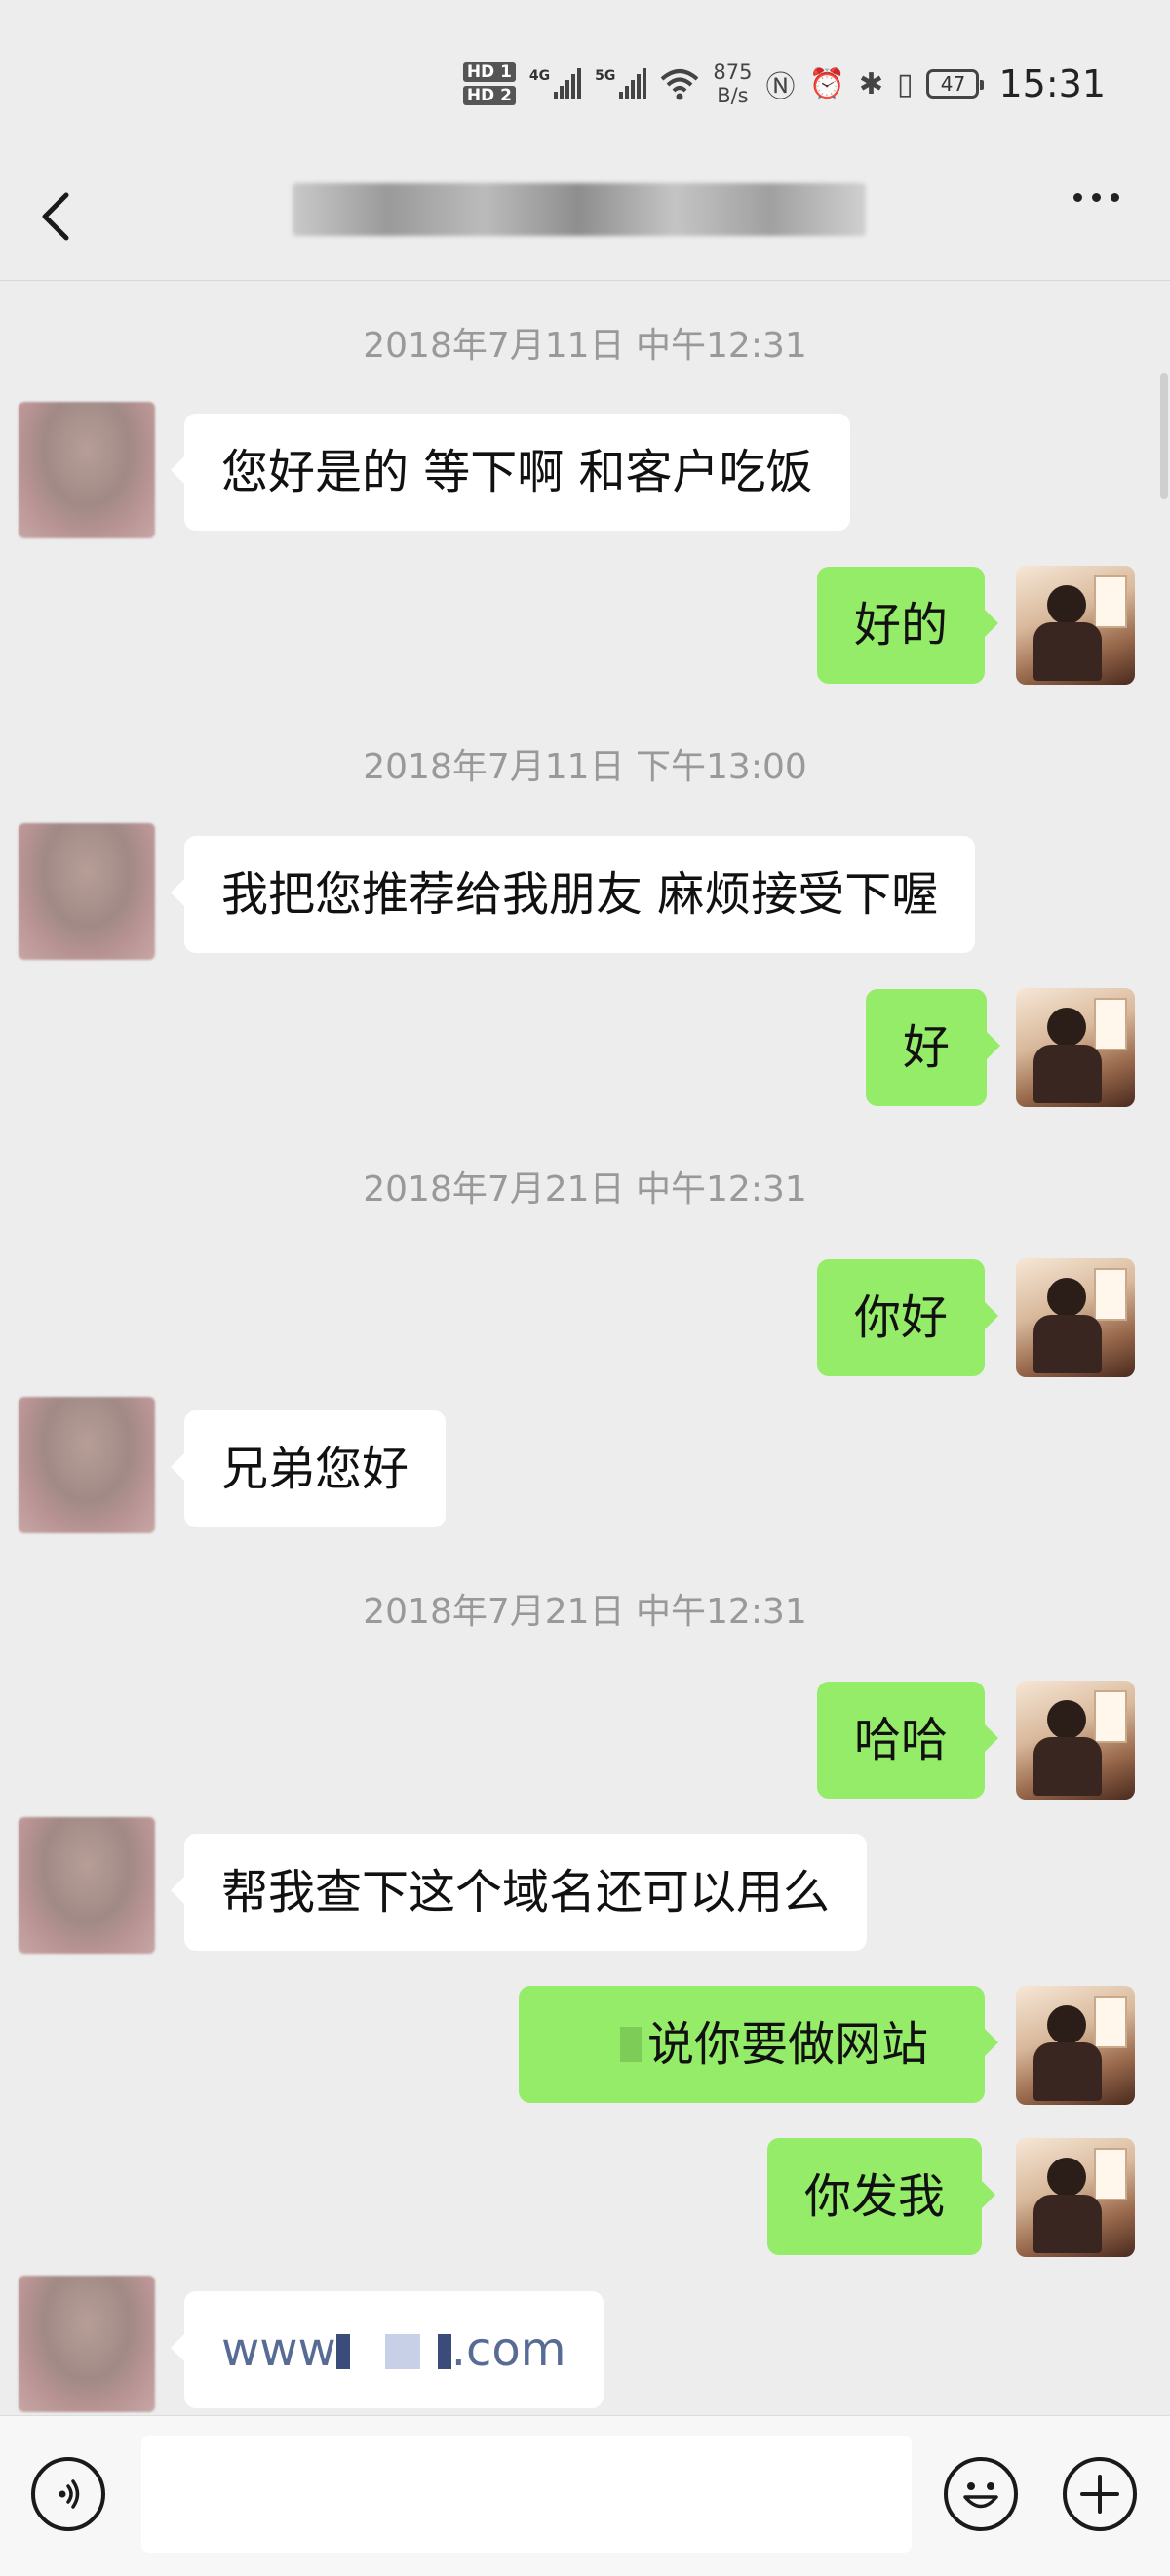 This screenshot has width=1170, height=2576. I want to click on outgoing-message: 好, so click(933, 1047).